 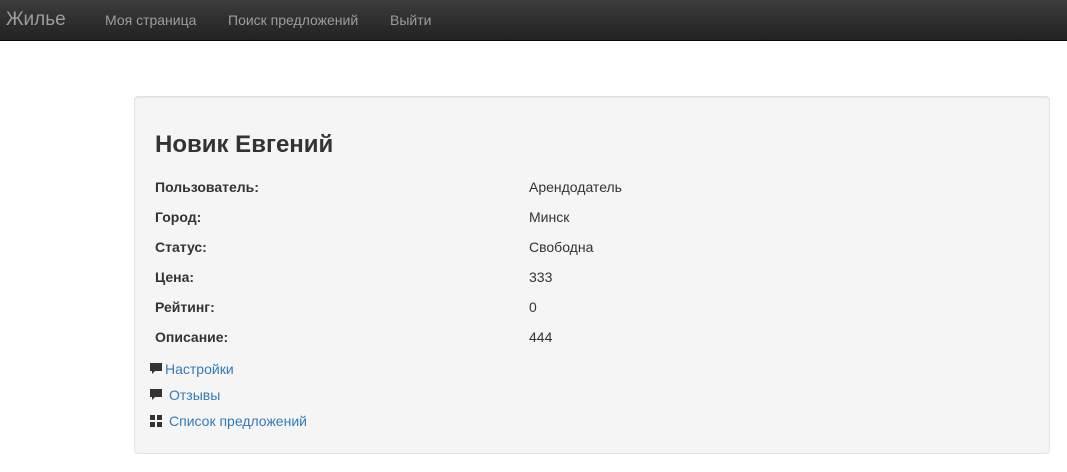 What do you see at coordinates (595, 337) in the screenshot?
I see `field-row-description: Описание: 444` at bounding box center [595, 337].